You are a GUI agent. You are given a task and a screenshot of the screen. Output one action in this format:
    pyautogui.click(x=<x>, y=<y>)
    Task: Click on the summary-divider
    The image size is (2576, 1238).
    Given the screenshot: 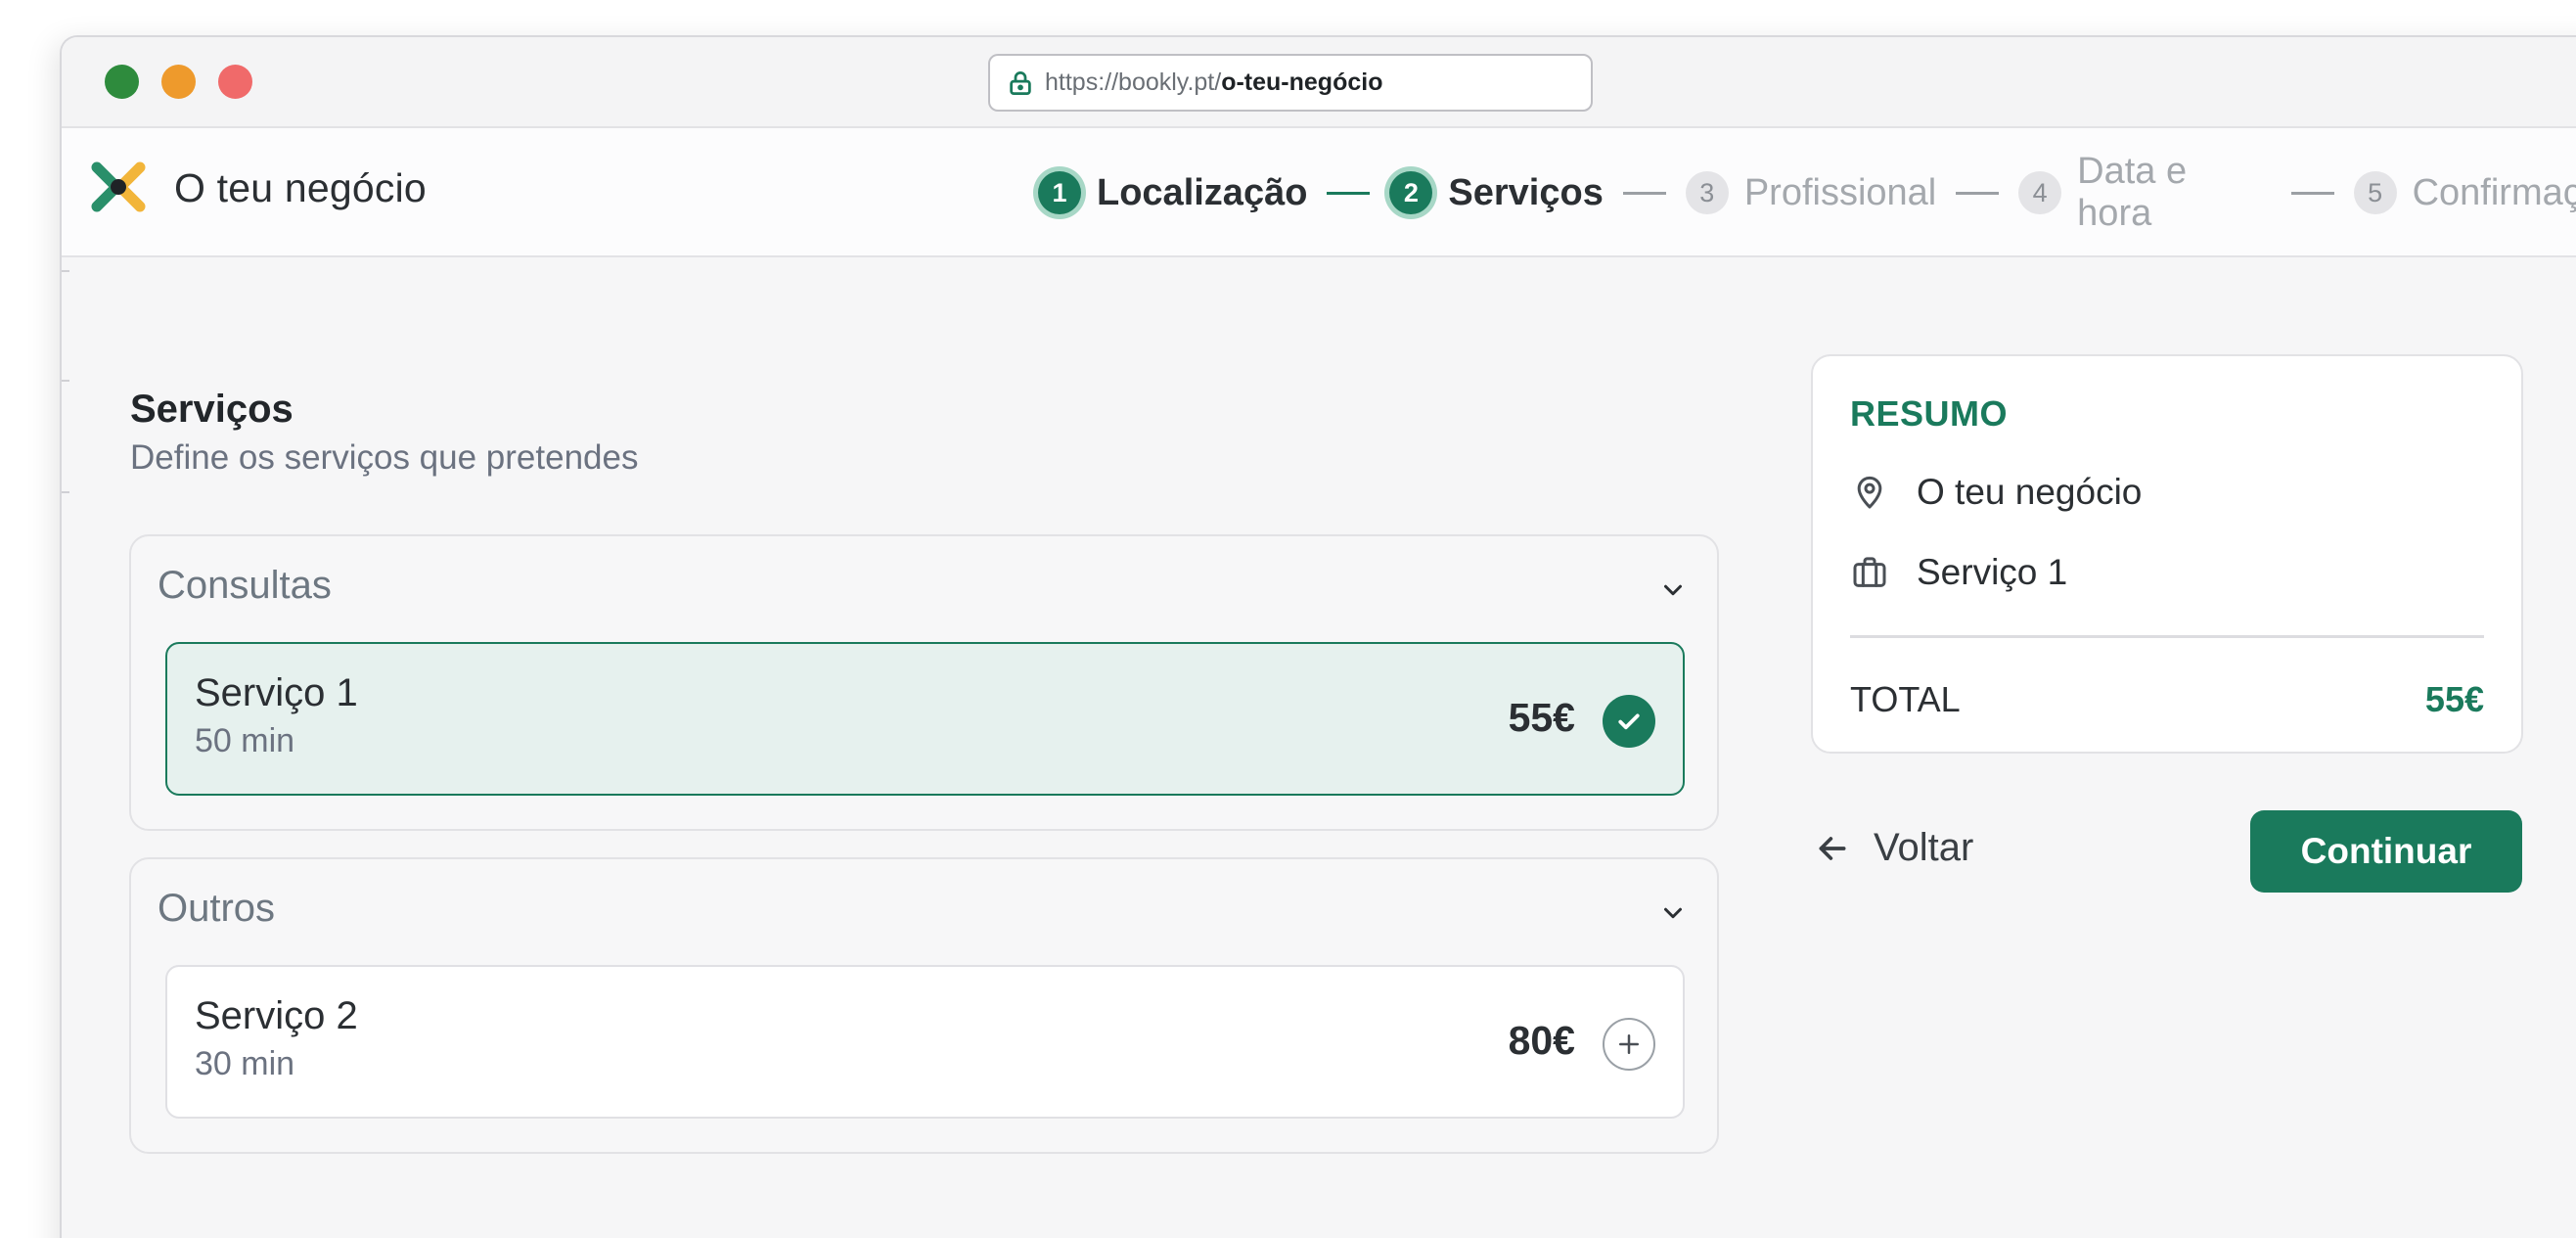 What is the action you would take?
    pyautogui.click(x=2167, y=636)
    